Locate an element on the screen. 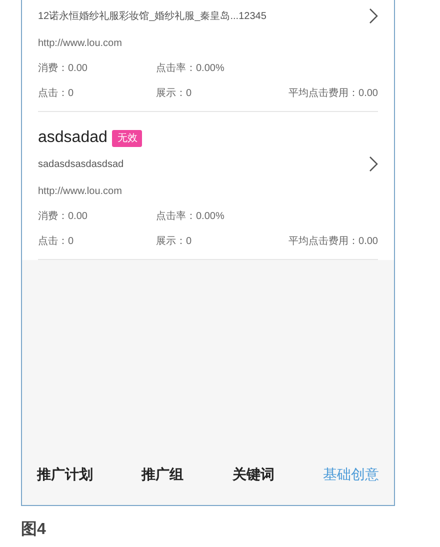 The image size is (440, 547). tab: 关键词 is located at coordinates (253, 474).